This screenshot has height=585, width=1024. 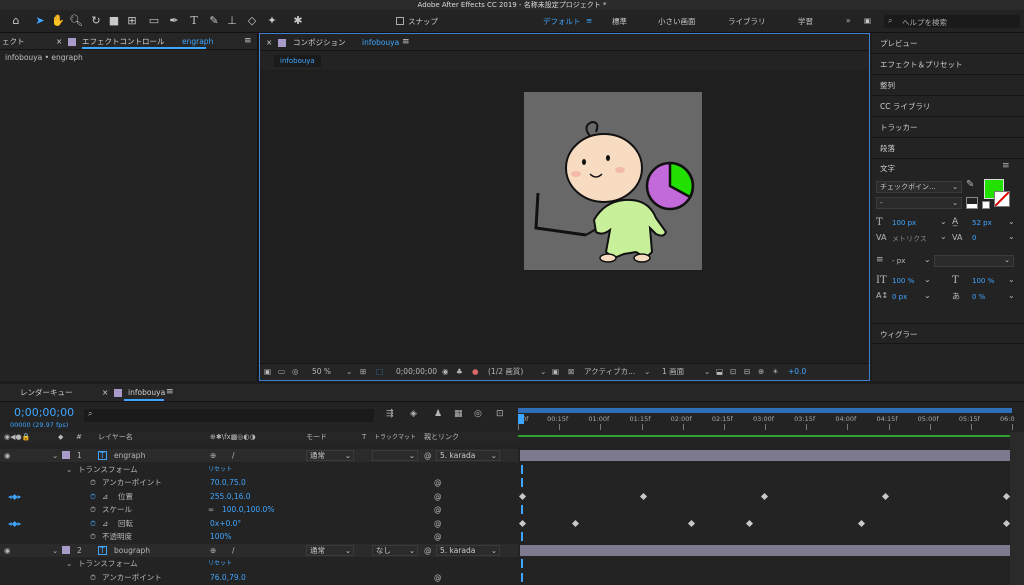 I want to click on workspace-small-screen: 小さい画面, so click(x=677, y=21).